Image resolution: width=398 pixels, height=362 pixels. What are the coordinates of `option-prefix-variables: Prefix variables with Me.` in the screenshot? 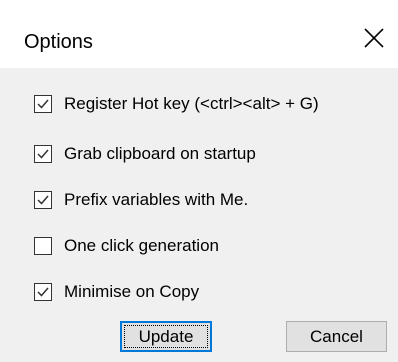 It's located at (141, 200).